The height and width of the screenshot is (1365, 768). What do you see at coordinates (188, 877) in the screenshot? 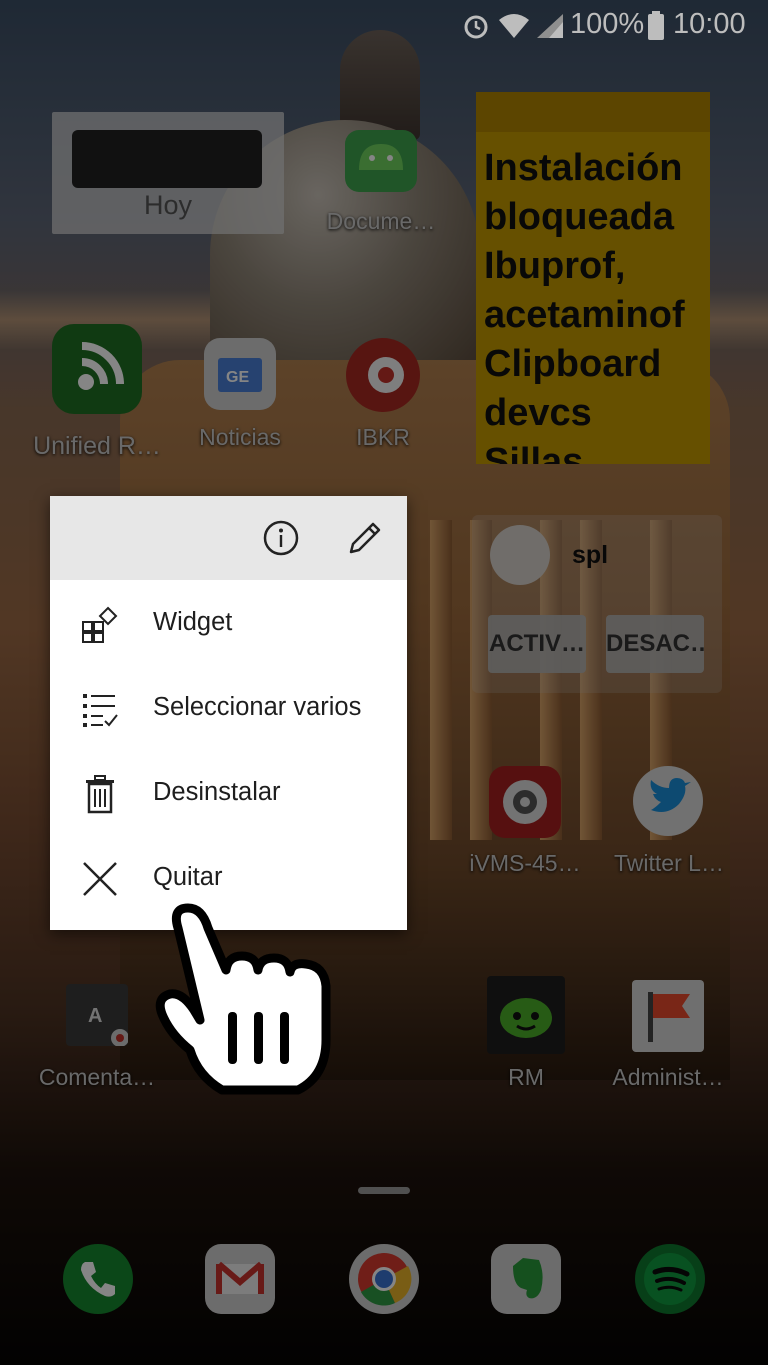
I see `menu-item-label: Quitar` at bounding box center [188, 877].